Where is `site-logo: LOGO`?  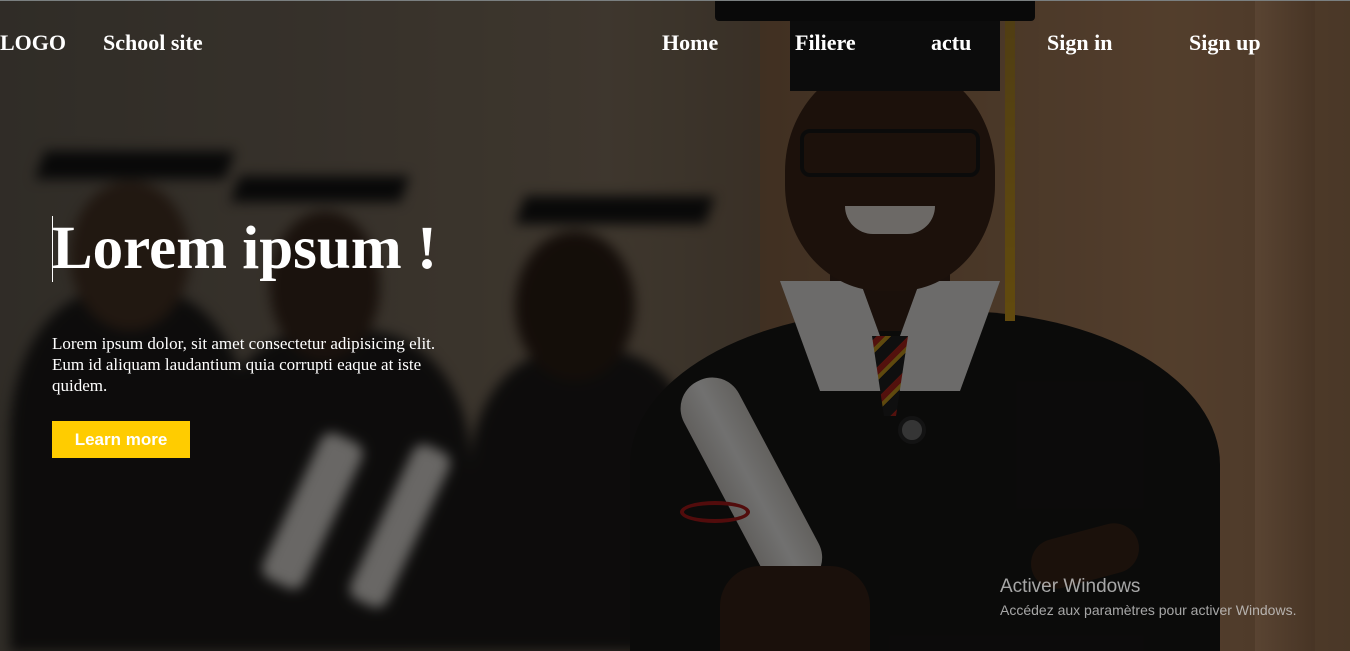 site-logo: LOGO is located at coordinates (33, 43).